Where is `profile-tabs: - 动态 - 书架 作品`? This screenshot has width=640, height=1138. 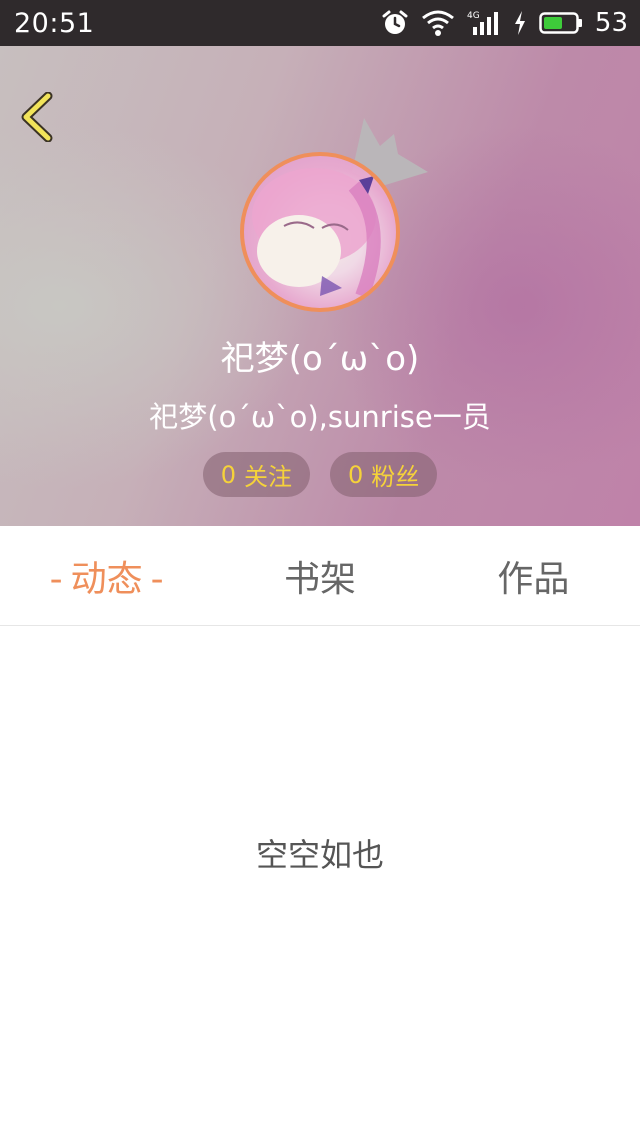
profile-tabs: - 动态 - 书架 作品 is located at coordinates (320, 576).